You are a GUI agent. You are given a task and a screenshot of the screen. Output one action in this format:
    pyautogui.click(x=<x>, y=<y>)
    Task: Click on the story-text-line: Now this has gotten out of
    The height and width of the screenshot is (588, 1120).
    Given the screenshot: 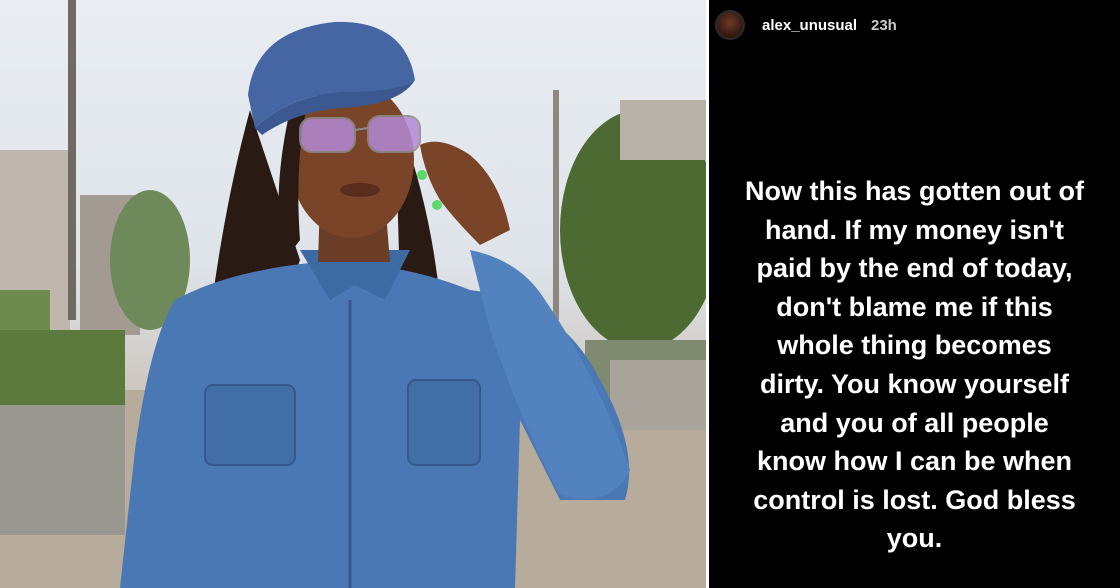 What is the action you would take?
    pyautogui.click(x=914, y=191)
    